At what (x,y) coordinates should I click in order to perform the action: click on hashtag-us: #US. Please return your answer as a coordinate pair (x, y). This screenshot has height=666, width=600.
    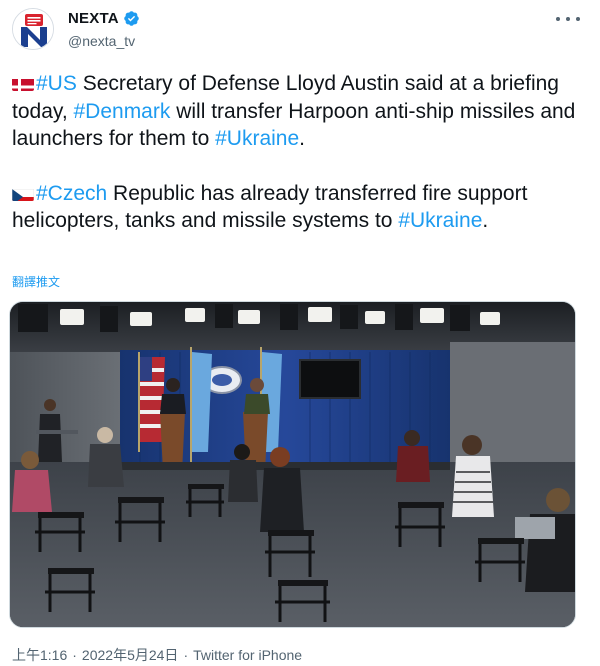
    Looking at the image, I should click on (56, 83).